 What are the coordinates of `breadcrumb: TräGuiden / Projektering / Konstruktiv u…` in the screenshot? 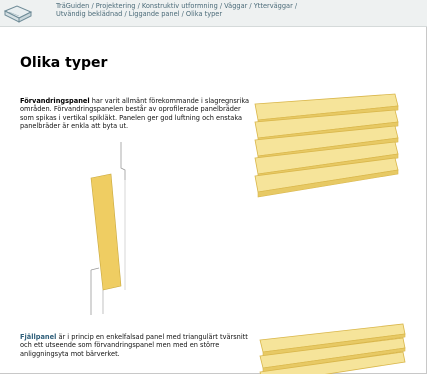 It's located at (221, 10).